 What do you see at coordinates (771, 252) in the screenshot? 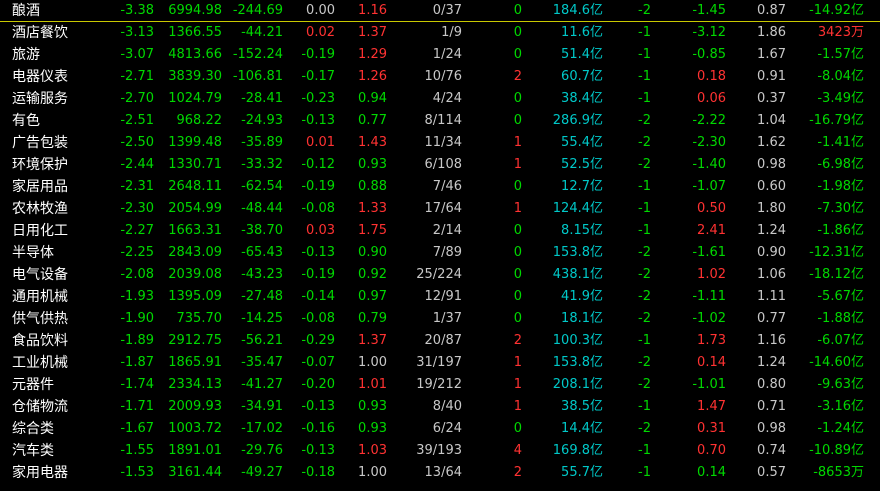
I see `turnover-rate: 0.90` at bounding box center [771, 252].